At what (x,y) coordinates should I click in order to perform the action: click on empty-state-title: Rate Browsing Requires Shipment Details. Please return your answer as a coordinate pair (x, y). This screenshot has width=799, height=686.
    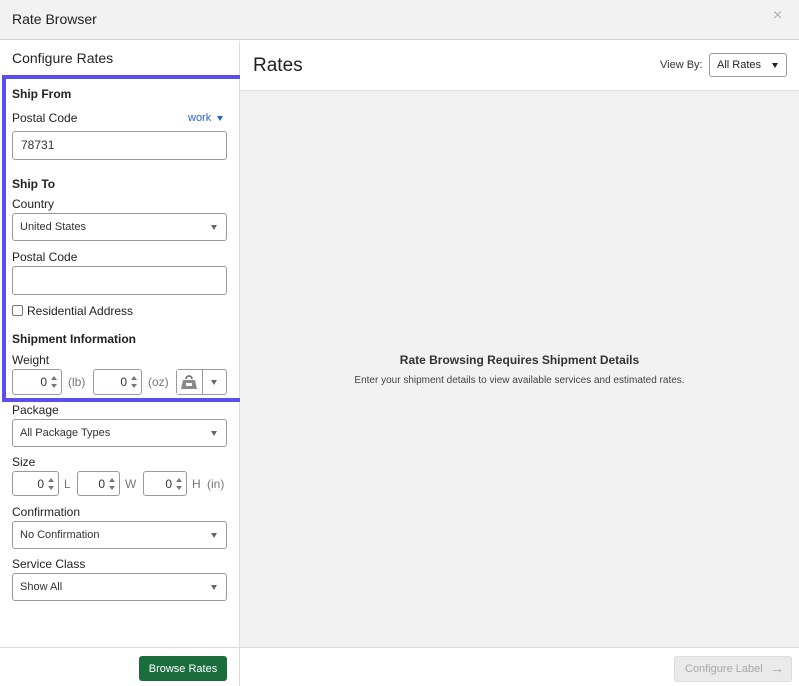
    Looking at the image, I should click on (519, 360).